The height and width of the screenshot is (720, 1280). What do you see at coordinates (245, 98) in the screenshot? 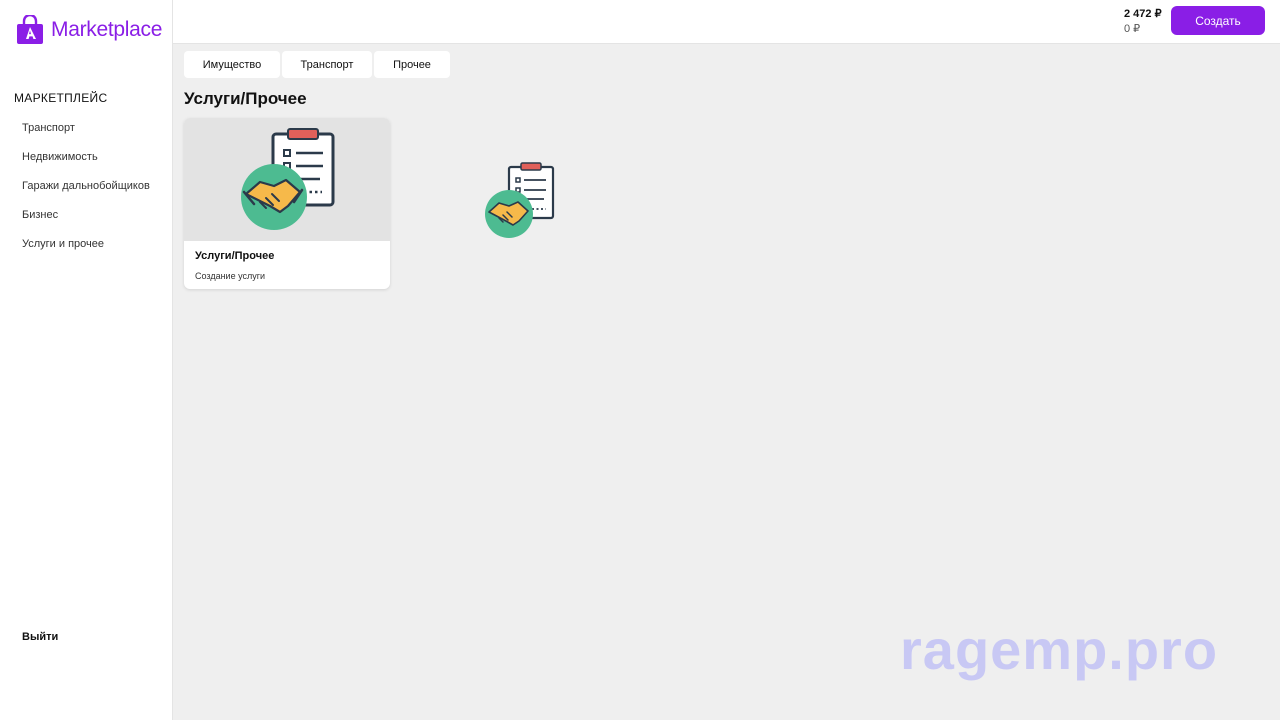
I see `section-title: Услуги/Прочее` at bounding box center [245, 98].